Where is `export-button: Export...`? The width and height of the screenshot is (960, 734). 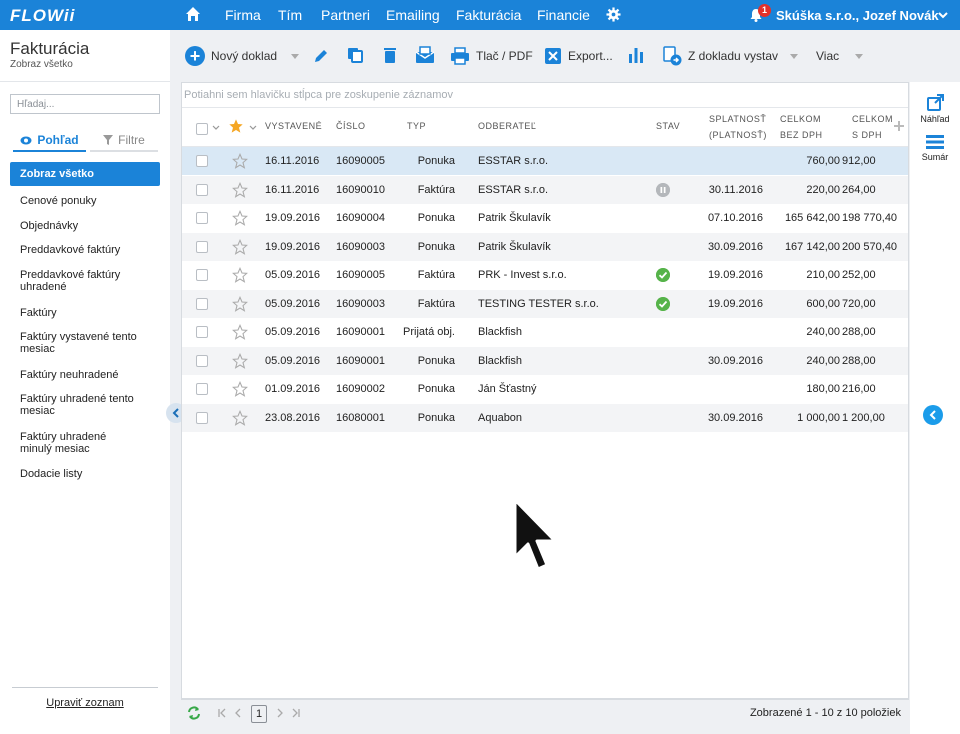
export-button: Export... is located at coordinates (578, 56).